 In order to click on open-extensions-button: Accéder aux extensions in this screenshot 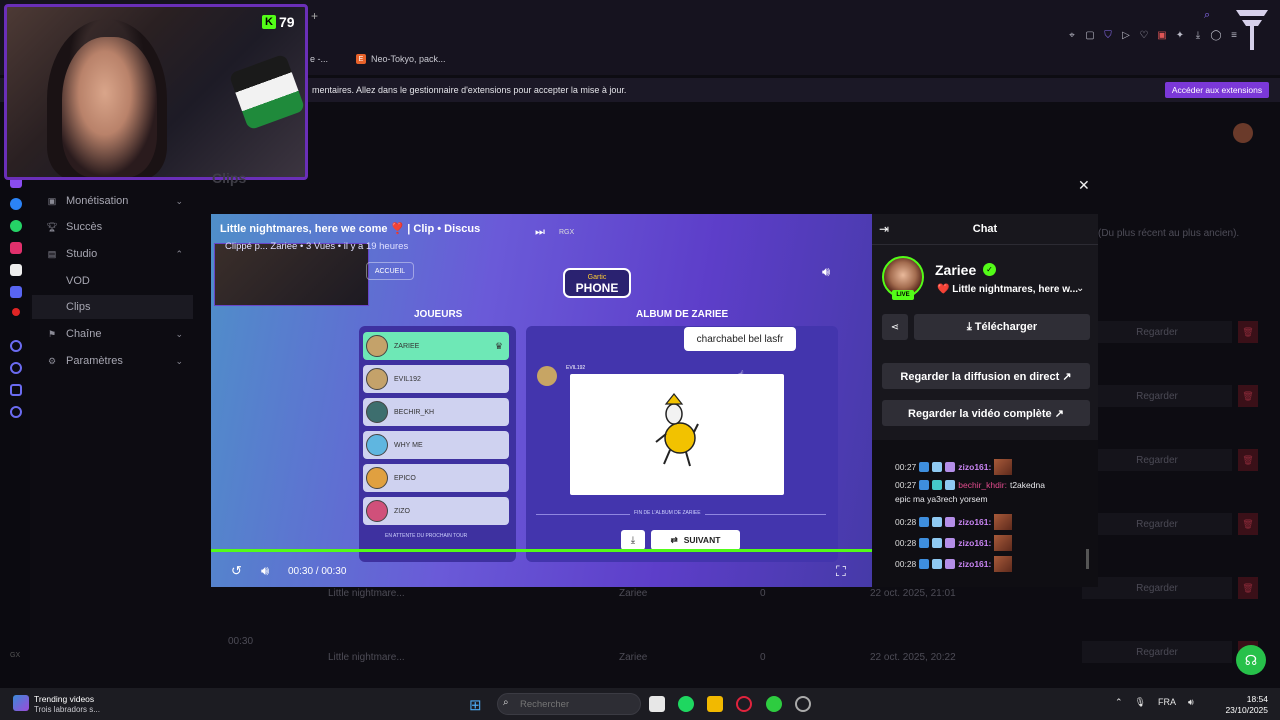, I will do `click(1217, 90)`.